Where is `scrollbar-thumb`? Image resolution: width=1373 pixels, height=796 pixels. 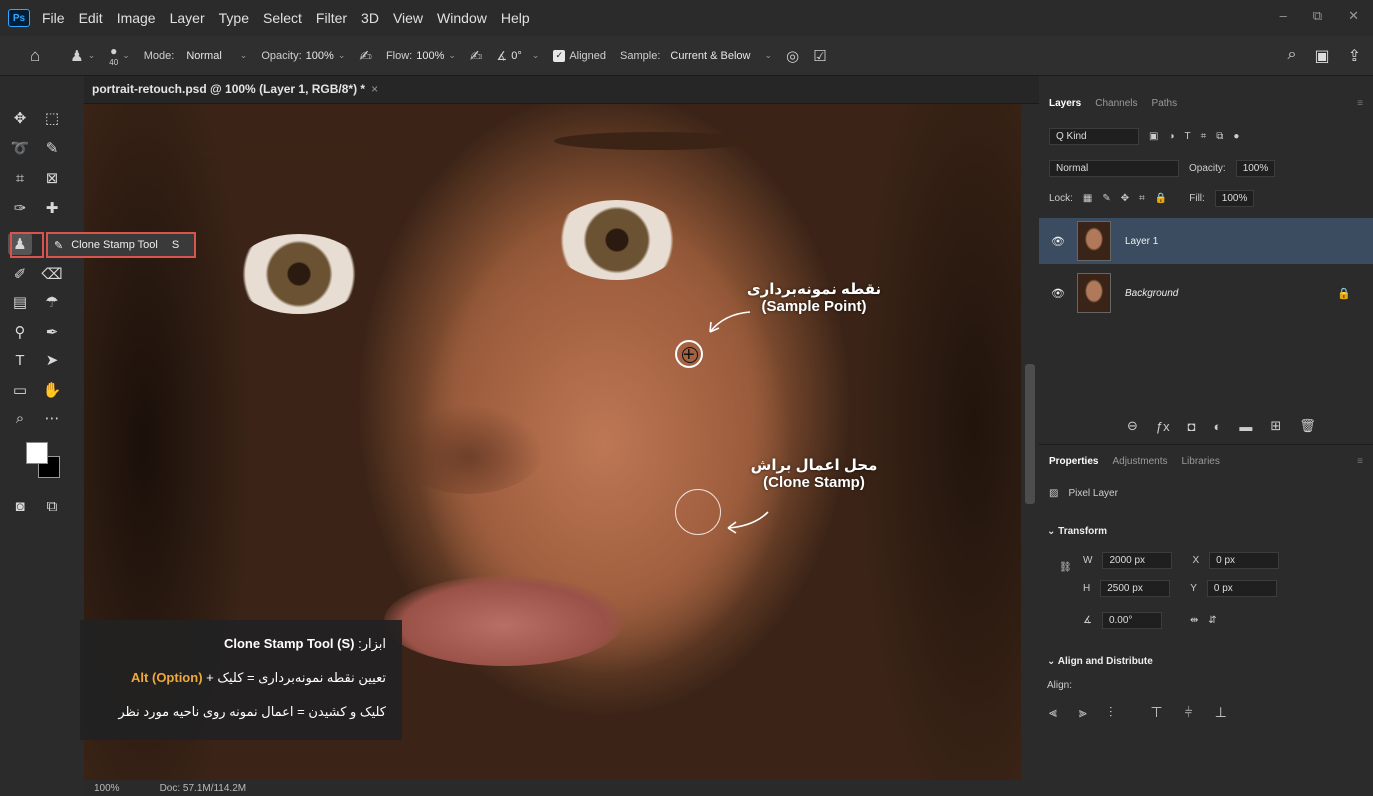
scrollbar-thumb is located at coordinates (1030, 434).